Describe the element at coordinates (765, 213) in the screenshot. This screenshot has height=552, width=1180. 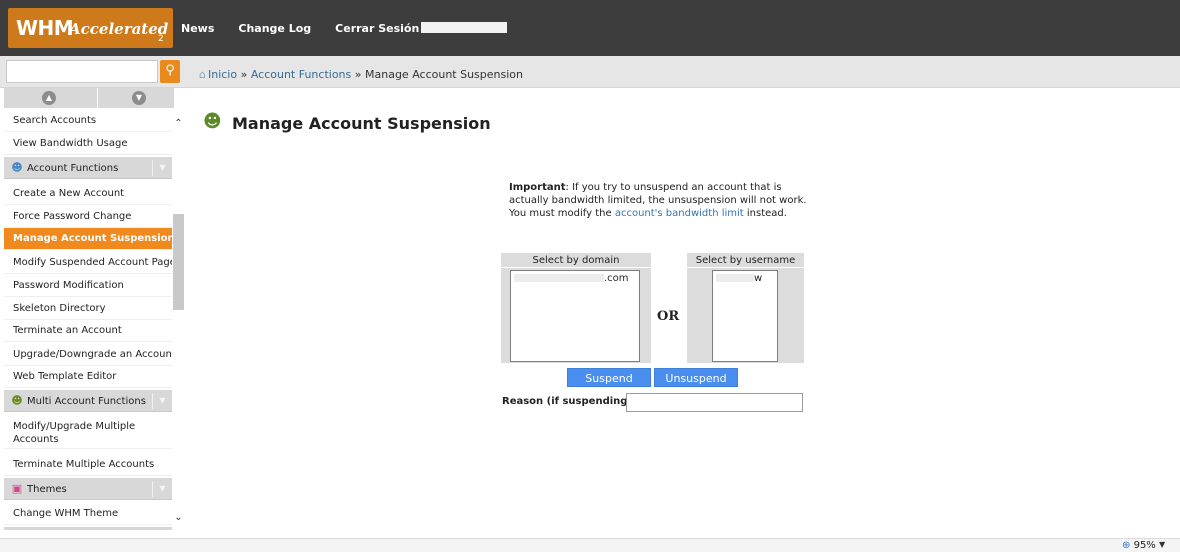
I see `notice-end: instead.` at that location.